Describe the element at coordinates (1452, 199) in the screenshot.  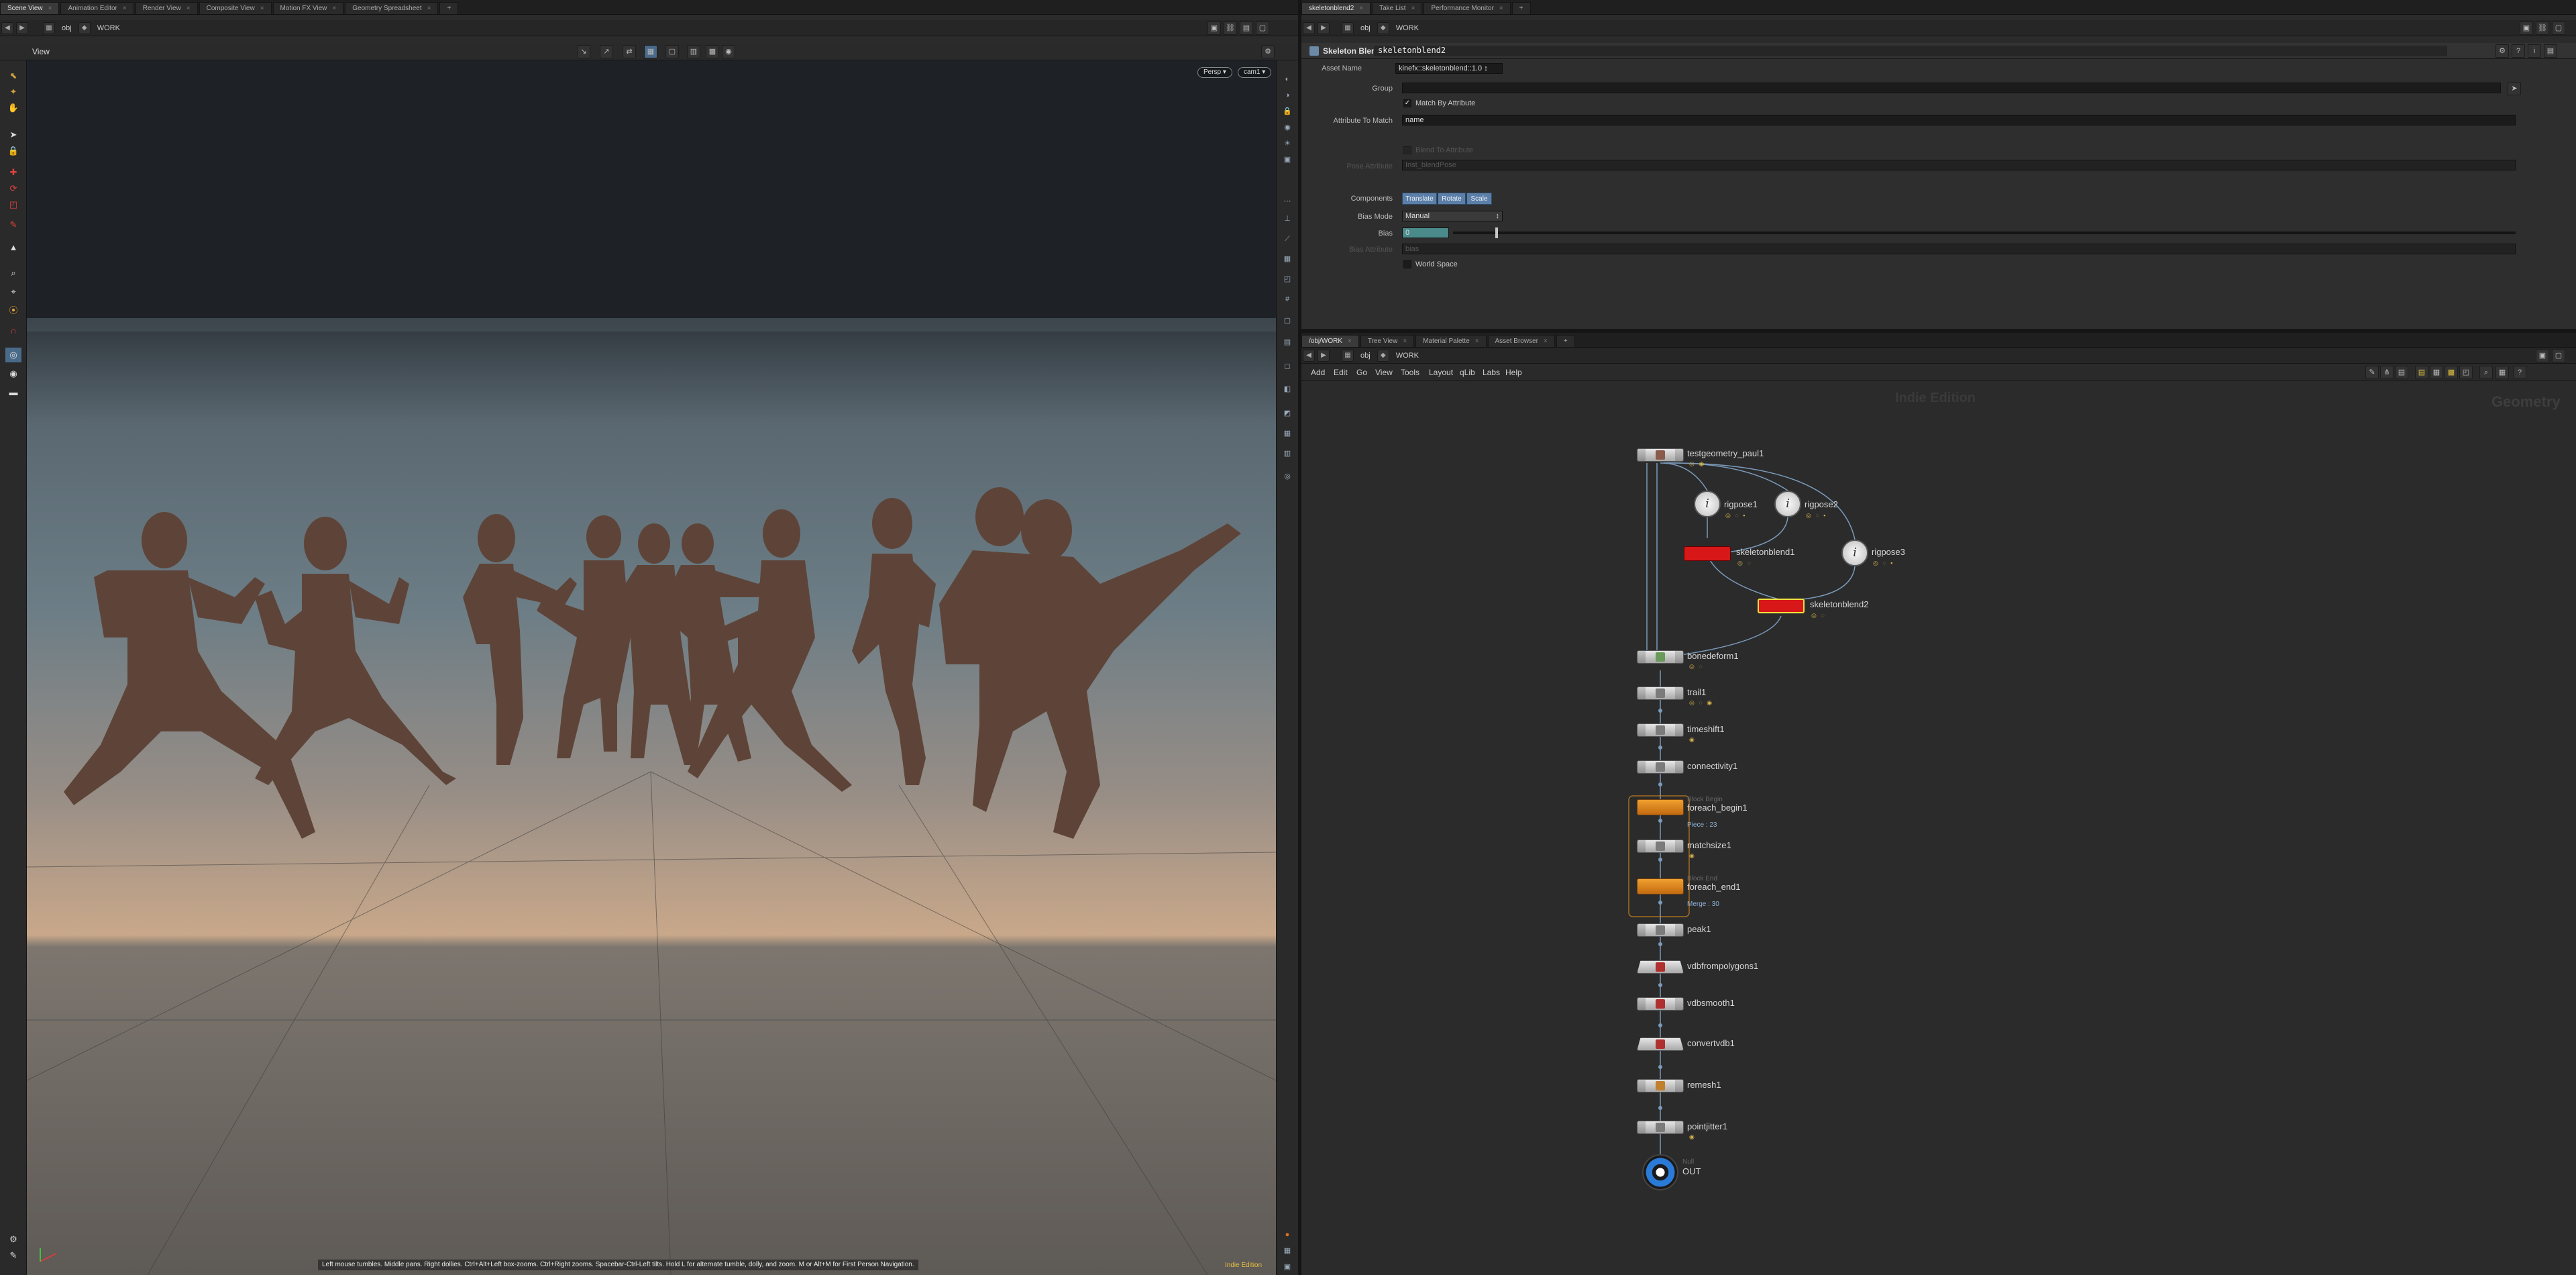
I see `rotate-toggle: Rotate` at that location.